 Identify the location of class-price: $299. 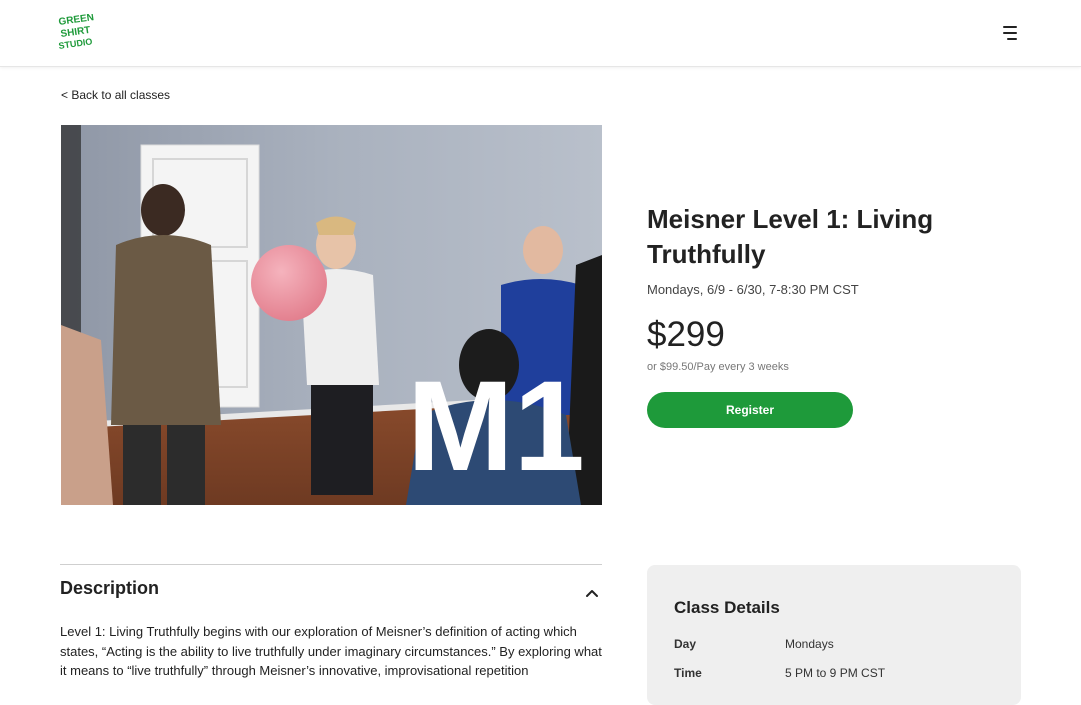
(686, 334).